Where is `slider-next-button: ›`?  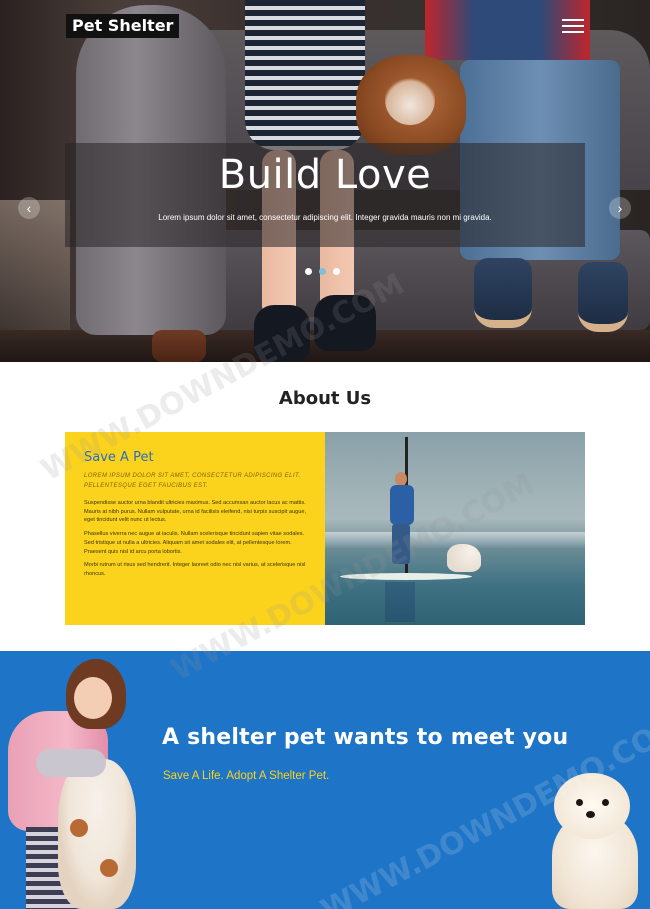 slider-next-button: › is located at coordinates (620, 208).